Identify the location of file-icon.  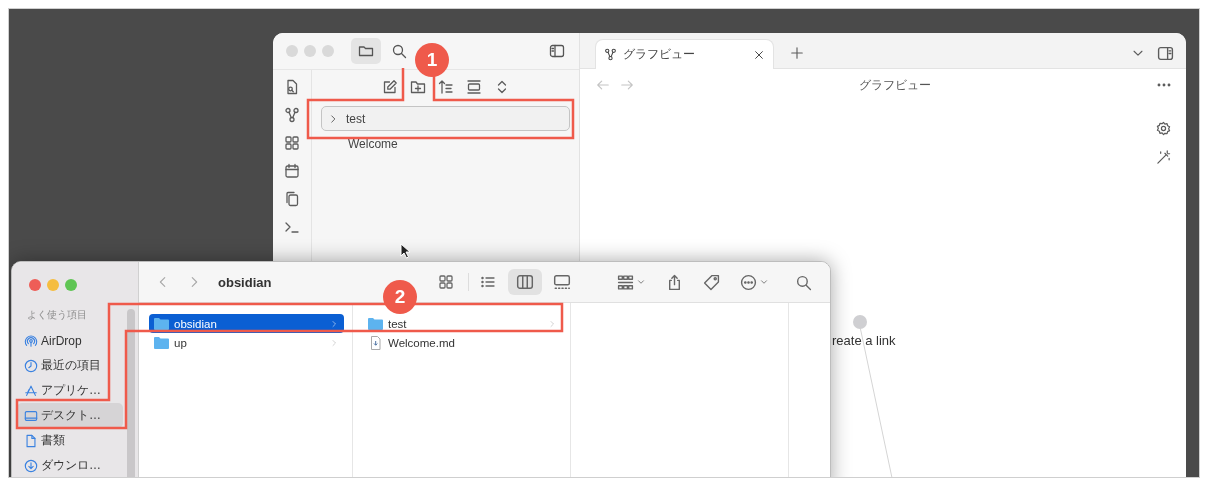
(375, 342).